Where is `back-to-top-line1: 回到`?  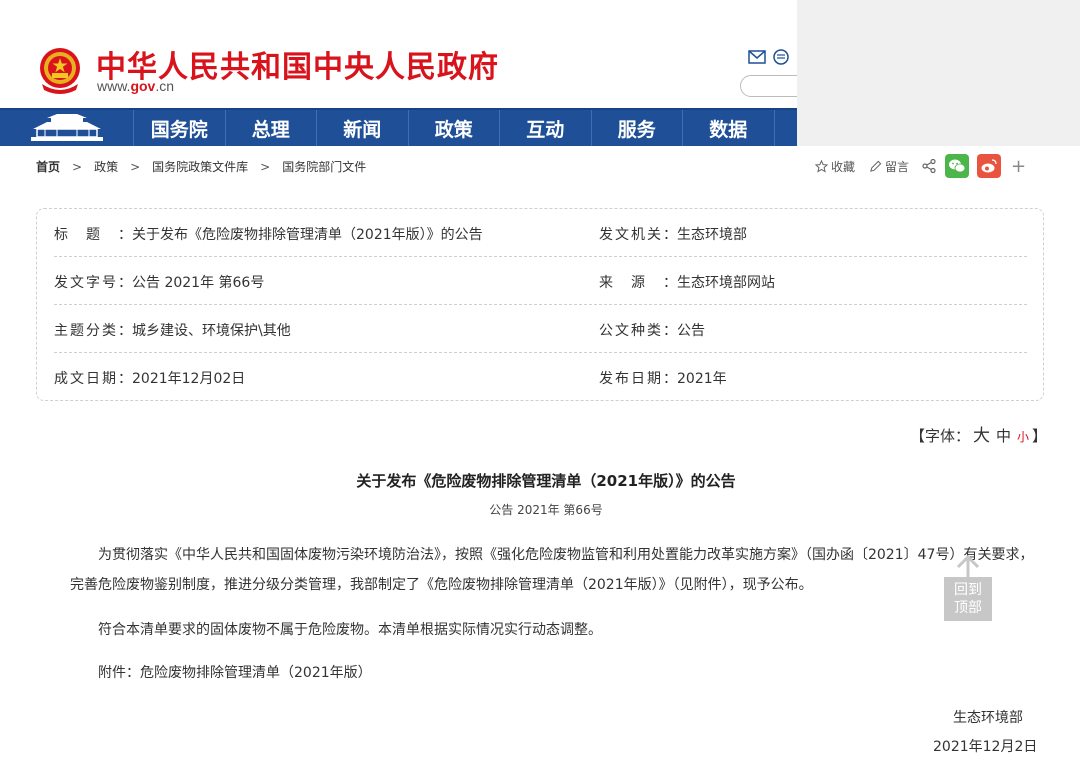
back-to-top-line1: 回到 is located at coordinates (968, 590).